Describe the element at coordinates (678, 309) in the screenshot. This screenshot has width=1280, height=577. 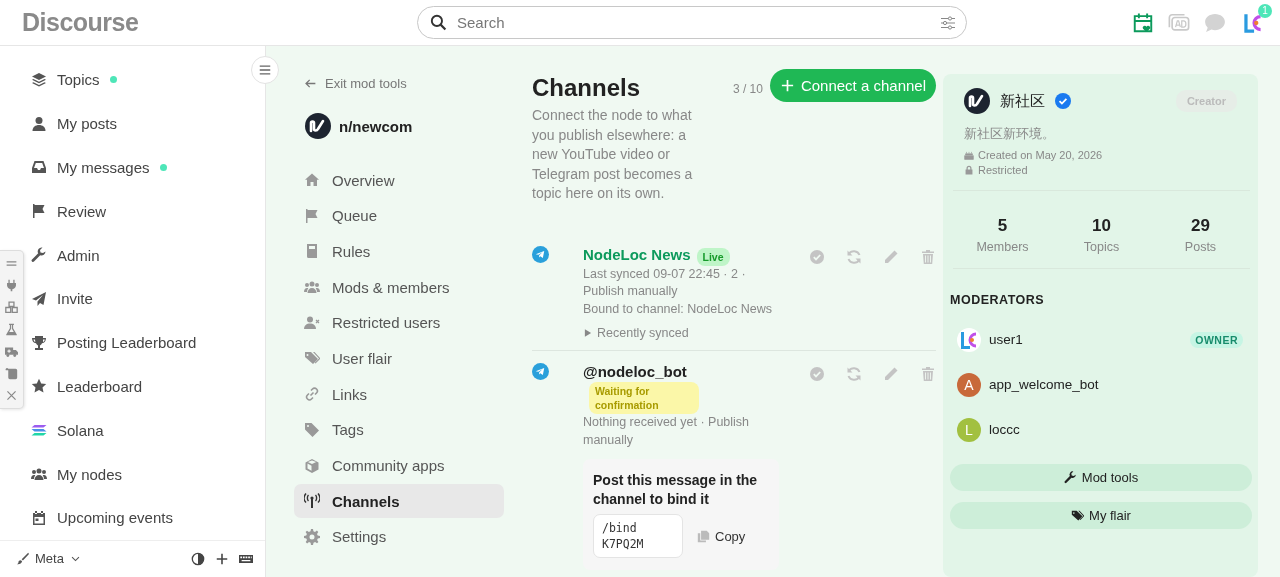
I see `channel-meta: Bound to channel: NodeLoc News` at that location.